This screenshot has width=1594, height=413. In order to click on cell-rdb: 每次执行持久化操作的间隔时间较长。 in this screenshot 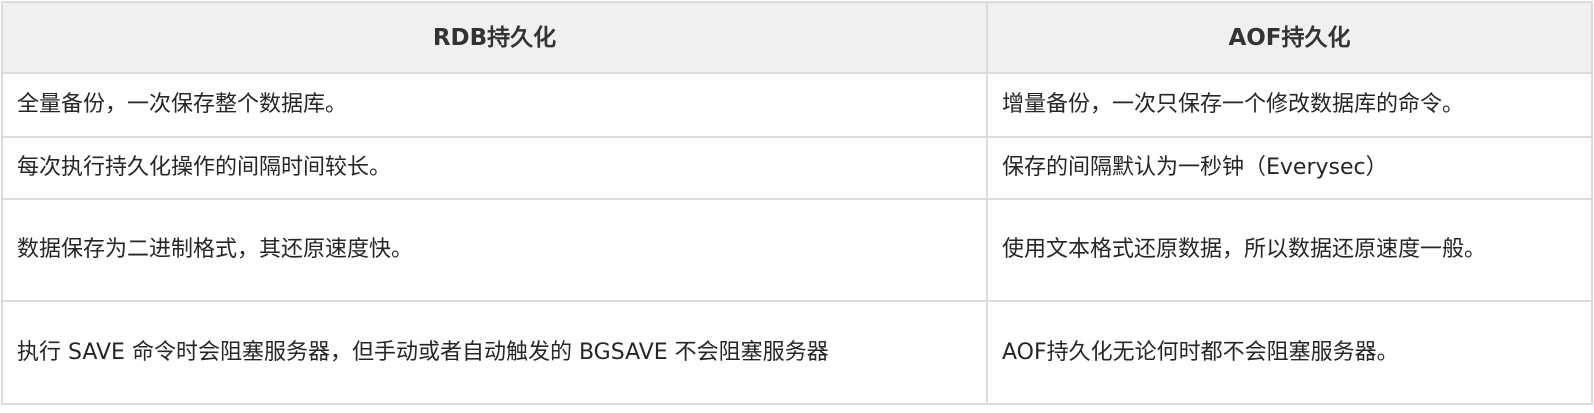, I will do `click(494, 168)`.